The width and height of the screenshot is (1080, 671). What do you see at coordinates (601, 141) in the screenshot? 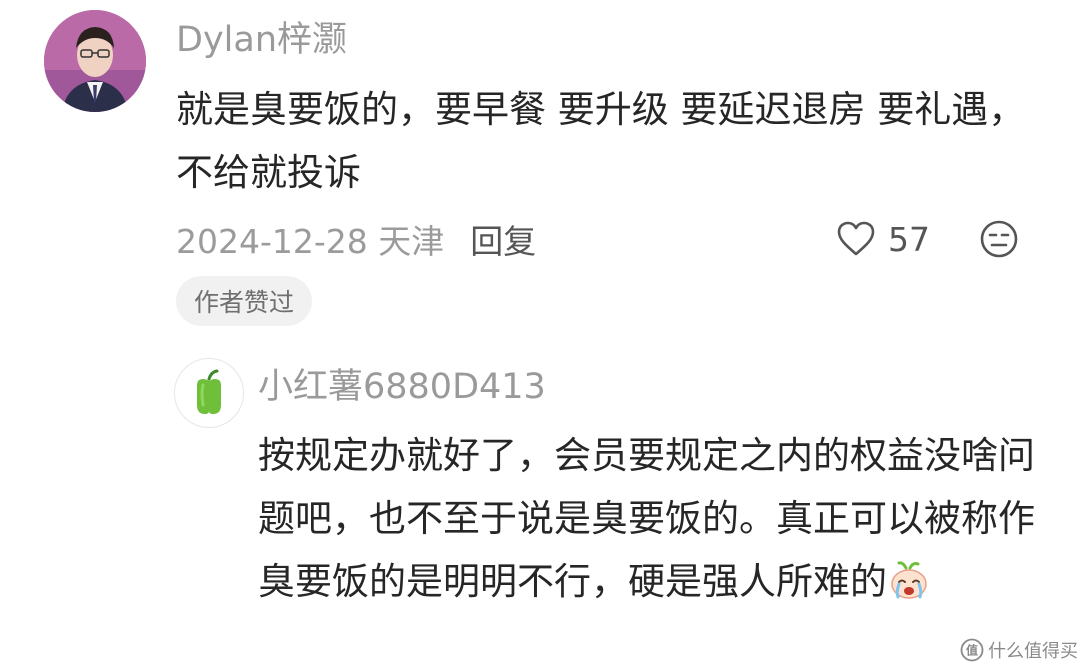
I see `comment-text: 就是臭要饭的，要早餐 要升级 要延迟退房 要礼遇，不给就投诉` at bounding box center [601, 141].